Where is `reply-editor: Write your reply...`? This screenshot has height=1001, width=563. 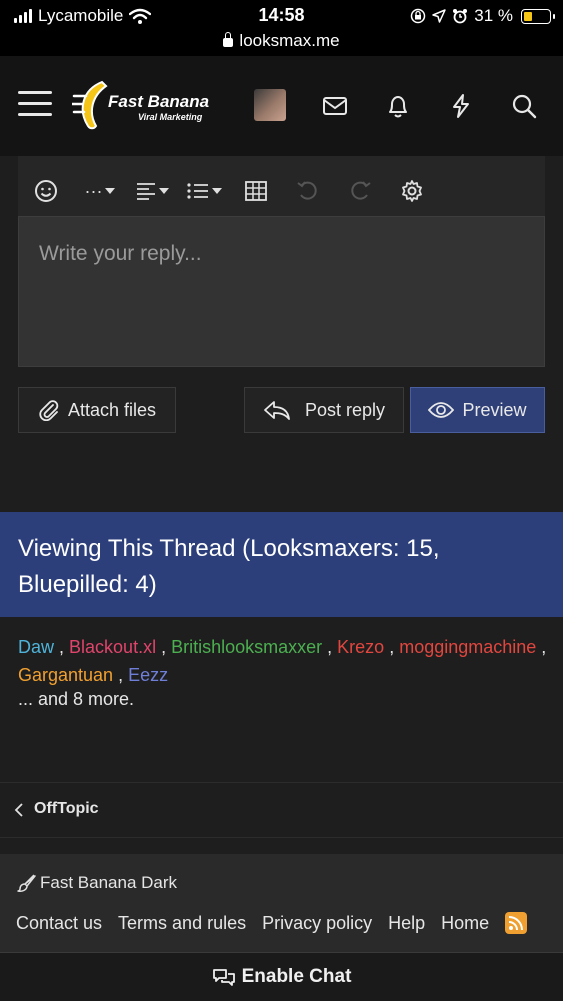
reply-editor: Write your reply... is located at coordinates (281, 291).